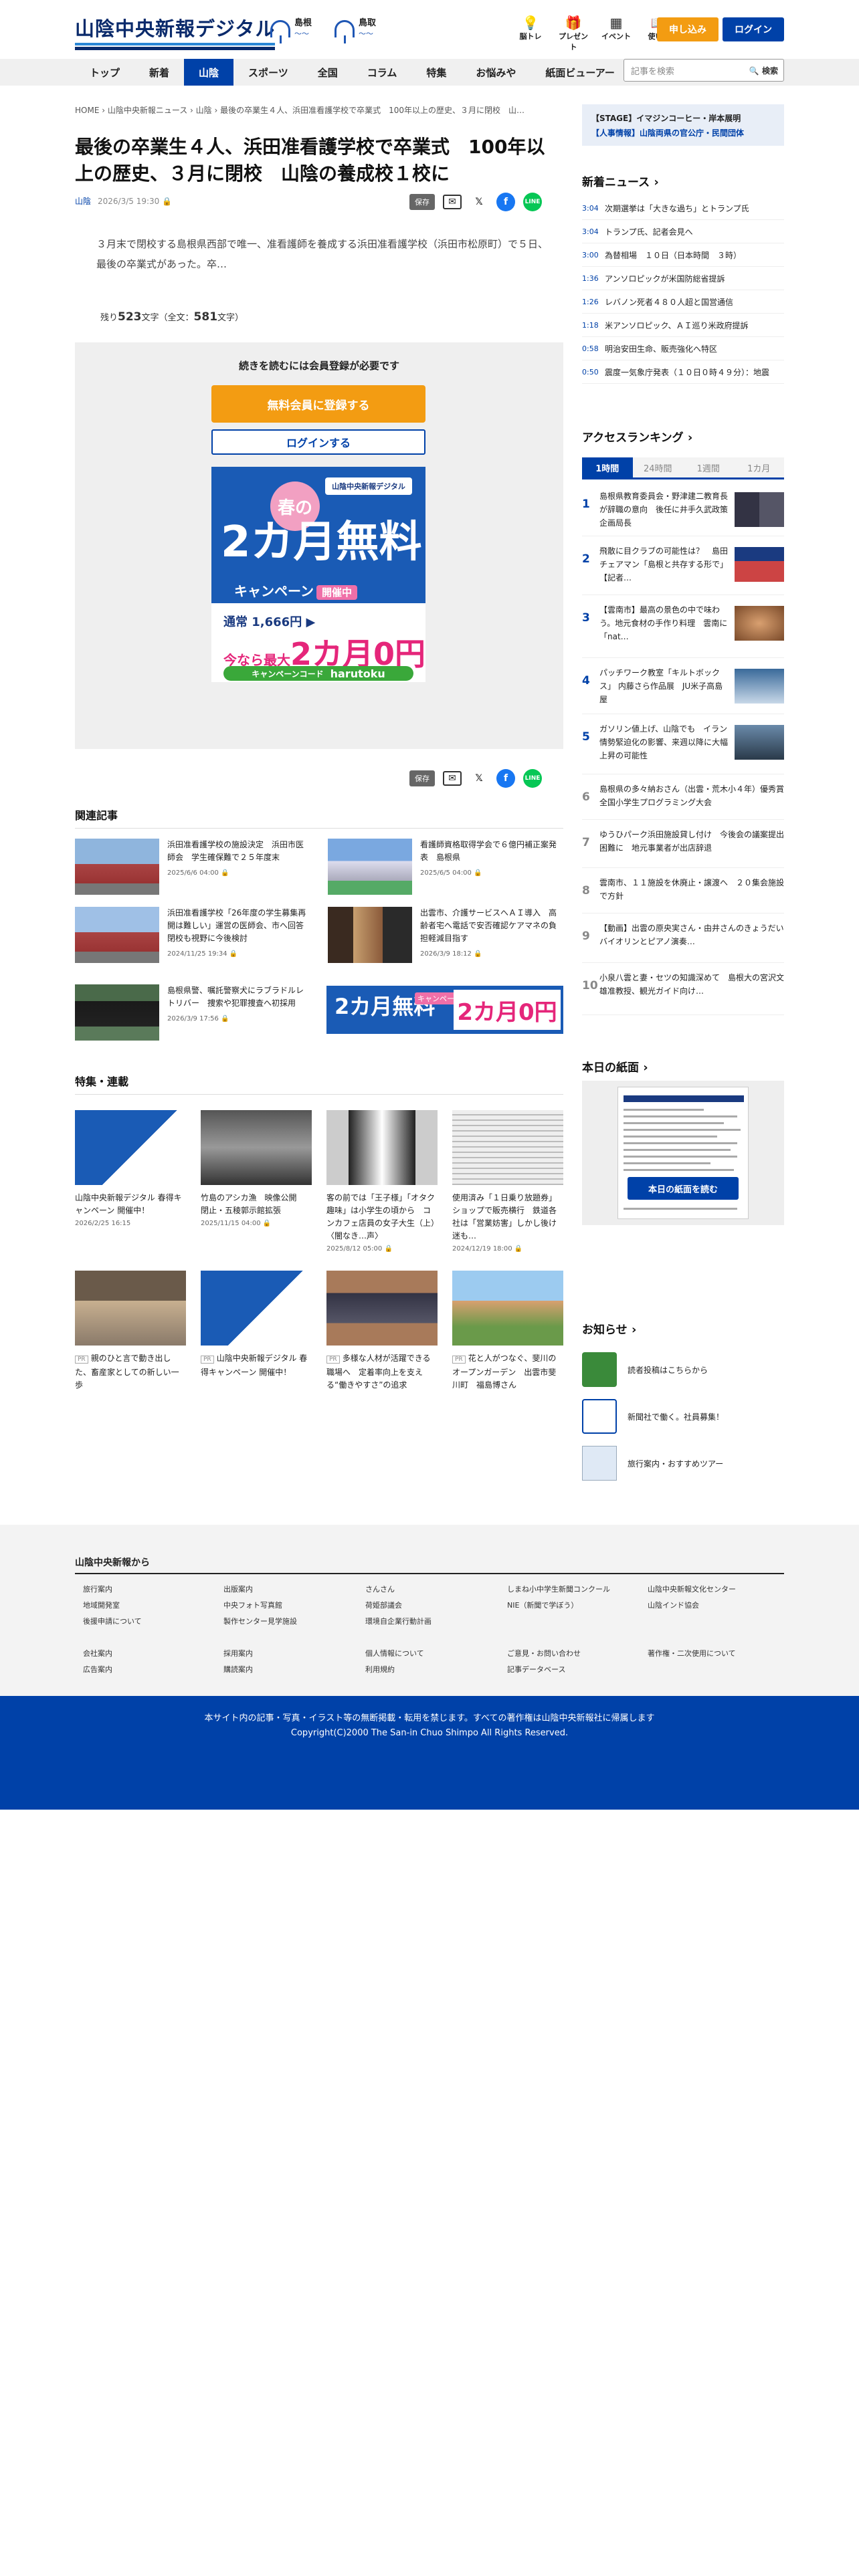 The width and height of the screenshot is (859, 2576). I want to click on tab-national: 全国, so click(328, 72).